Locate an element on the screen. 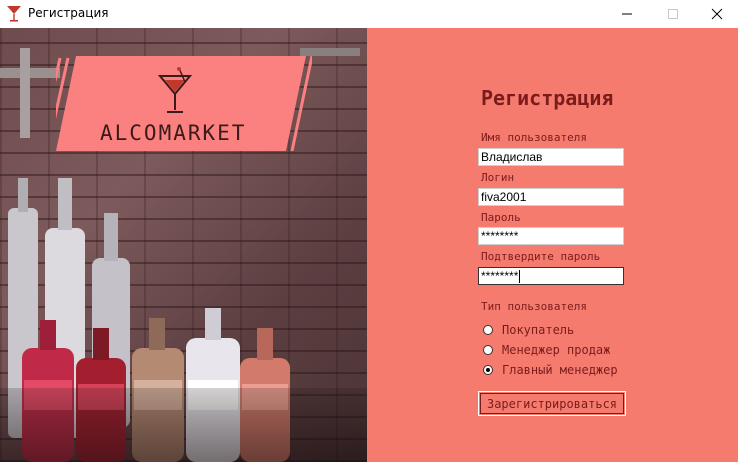 The height and width of the screenshot is (462, 738). bar-counter is located at coordinates (183, 425).